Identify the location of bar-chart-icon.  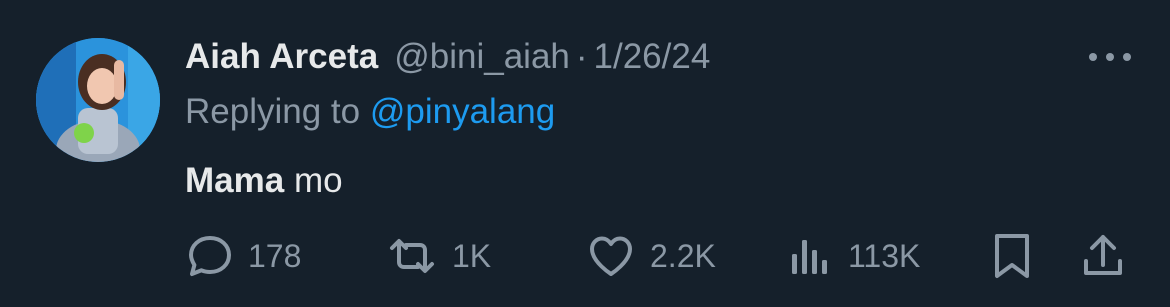
(811, 256).